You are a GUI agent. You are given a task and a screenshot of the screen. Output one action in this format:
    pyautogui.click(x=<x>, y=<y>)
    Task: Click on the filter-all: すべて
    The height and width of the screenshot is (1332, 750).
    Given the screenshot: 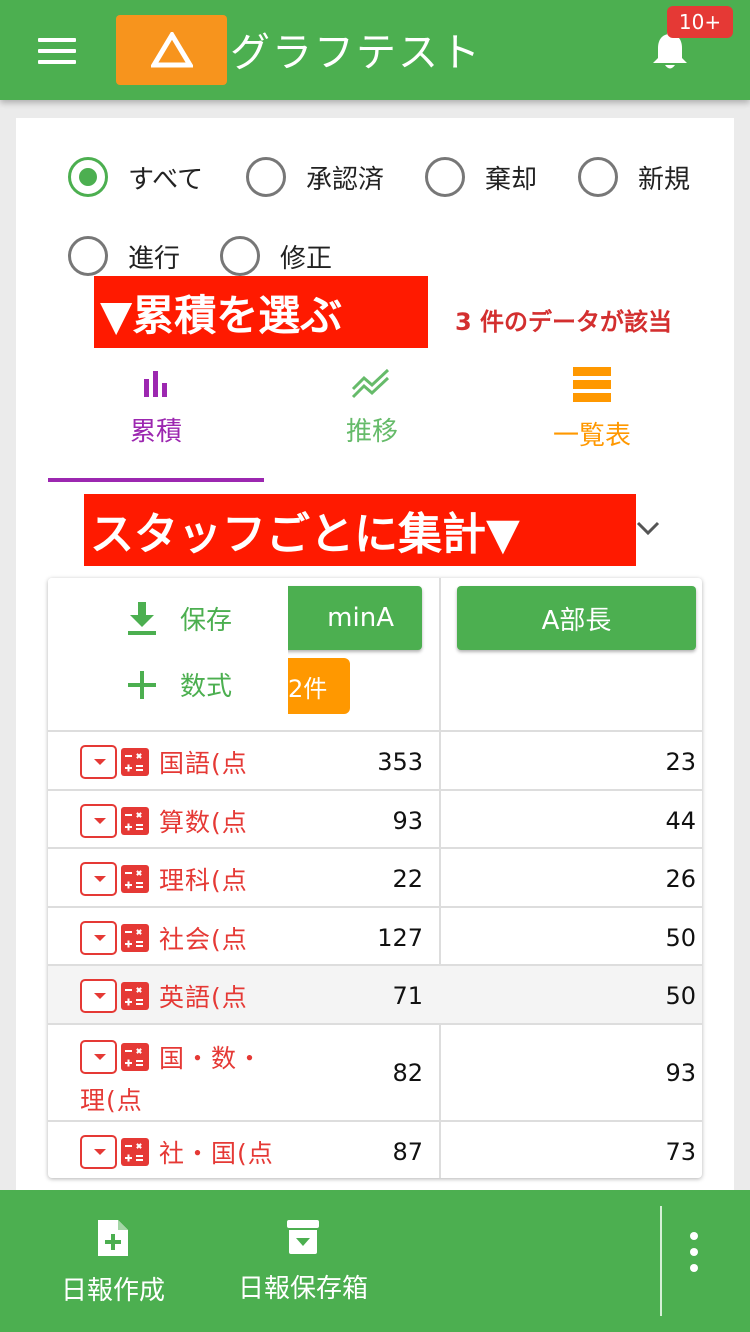 What is the action you would take?
    pyautogui.click(x=135, y=177)
    